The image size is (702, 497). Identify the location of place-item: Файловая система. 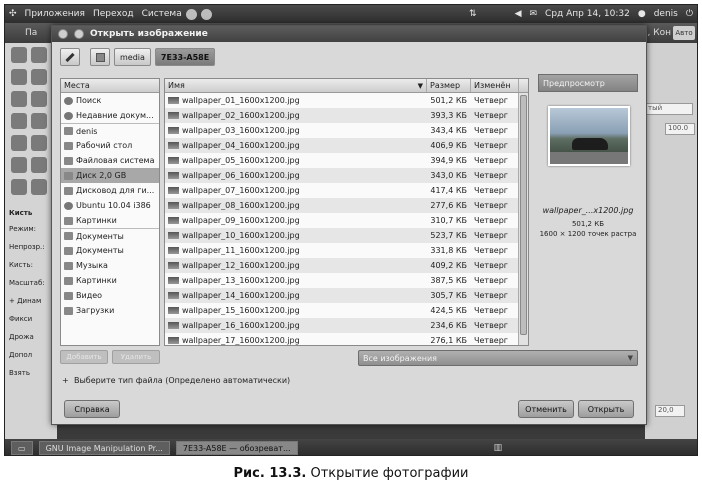
(110, 160).